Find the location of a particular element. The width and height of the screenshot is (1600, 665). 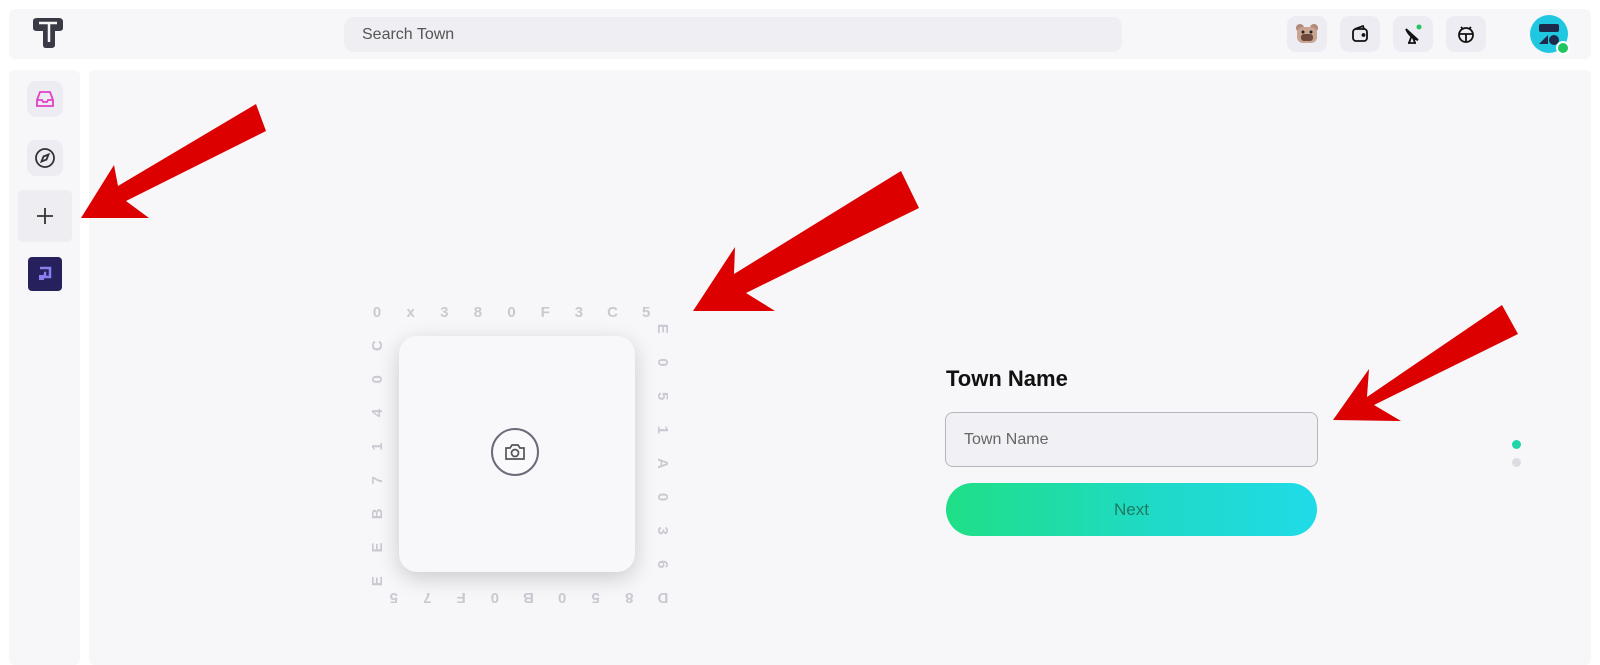

ring-char: 4 is located at coordinates (377, 412).